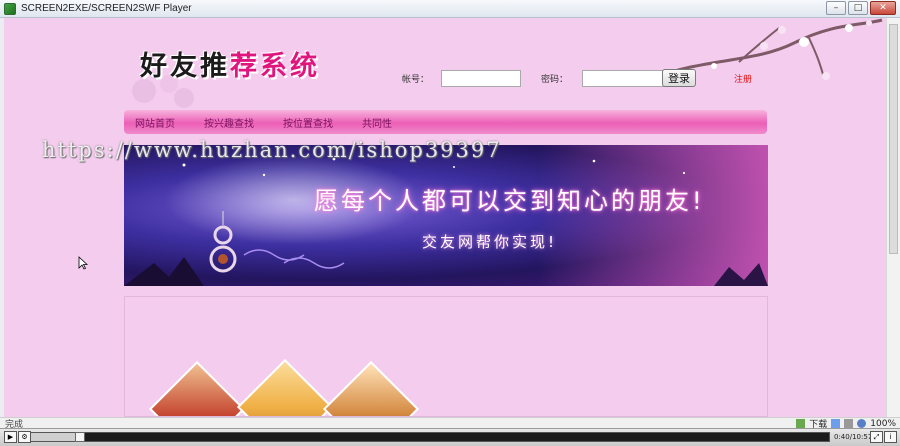 This screenshot has width=900, height=446. Describe the element at coordinates (836, 8) in the screenshot. I see `minimize-button: –` at that location.